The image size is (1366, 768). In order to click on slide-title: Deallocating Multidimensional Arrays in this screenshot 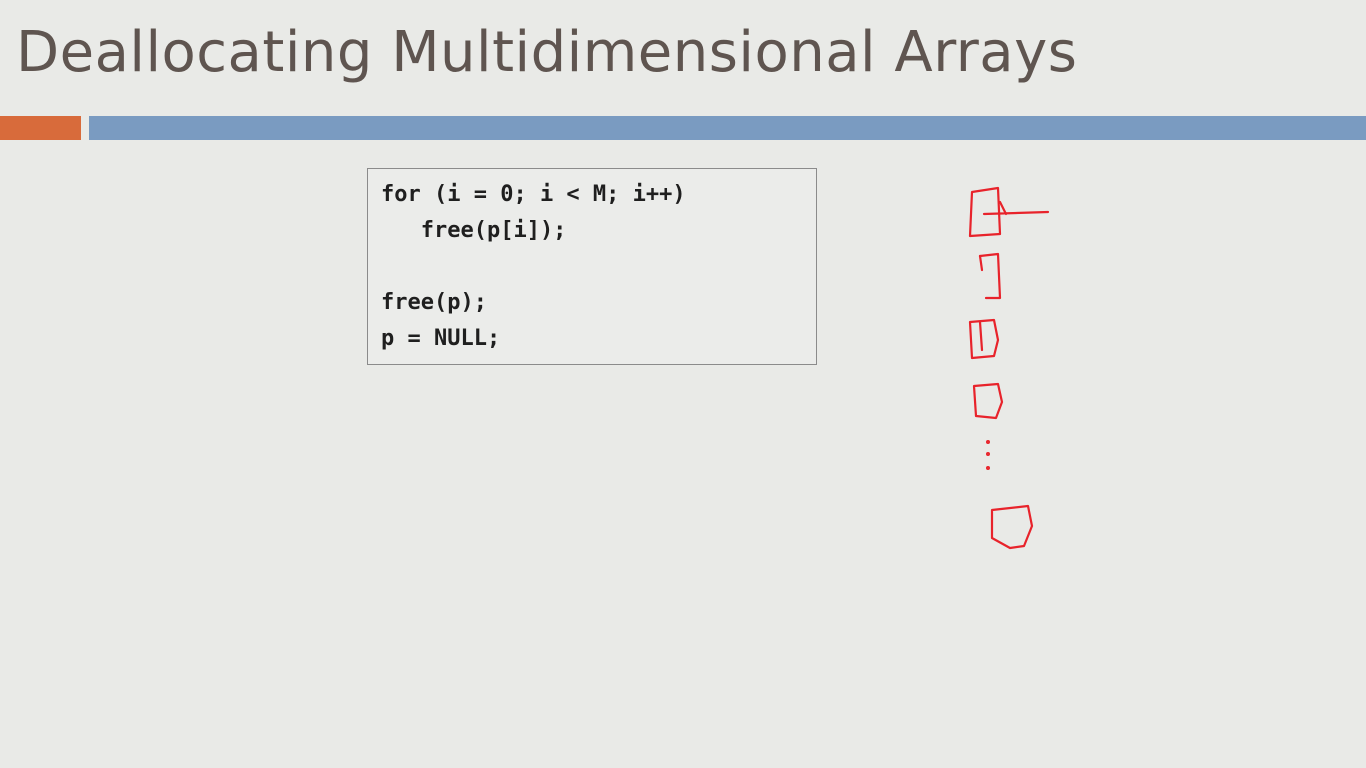, I will do `click(547, 52)`.